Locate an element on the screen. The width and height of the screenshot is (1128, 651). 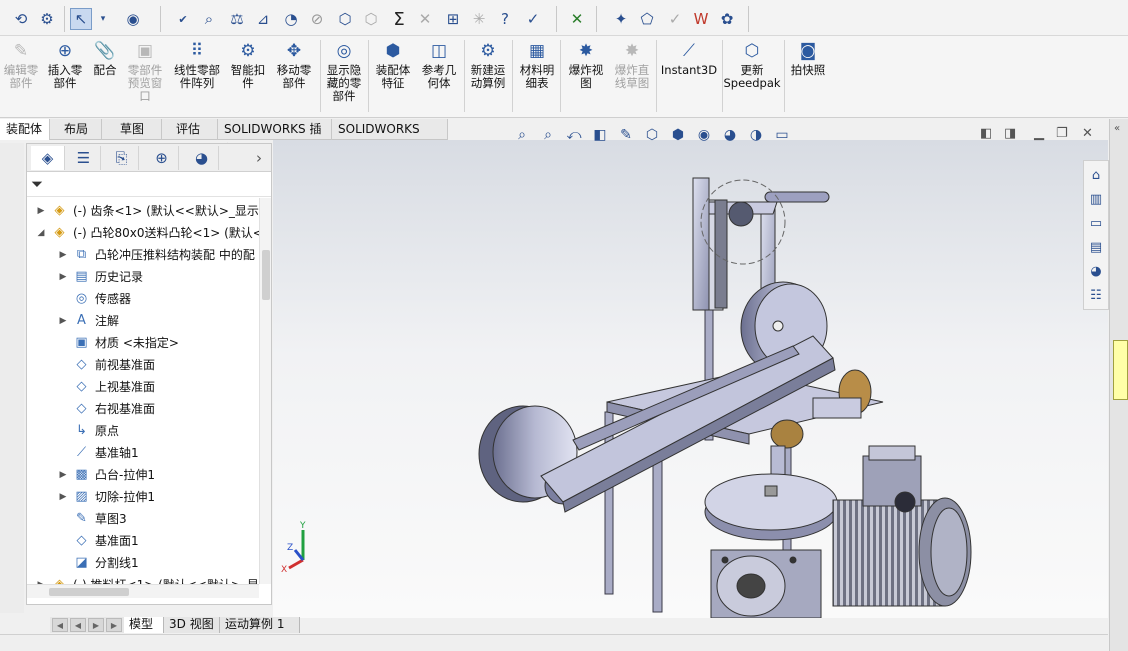
featuremanager-tab-icon: ◈ is located at coordinates (48, 158).